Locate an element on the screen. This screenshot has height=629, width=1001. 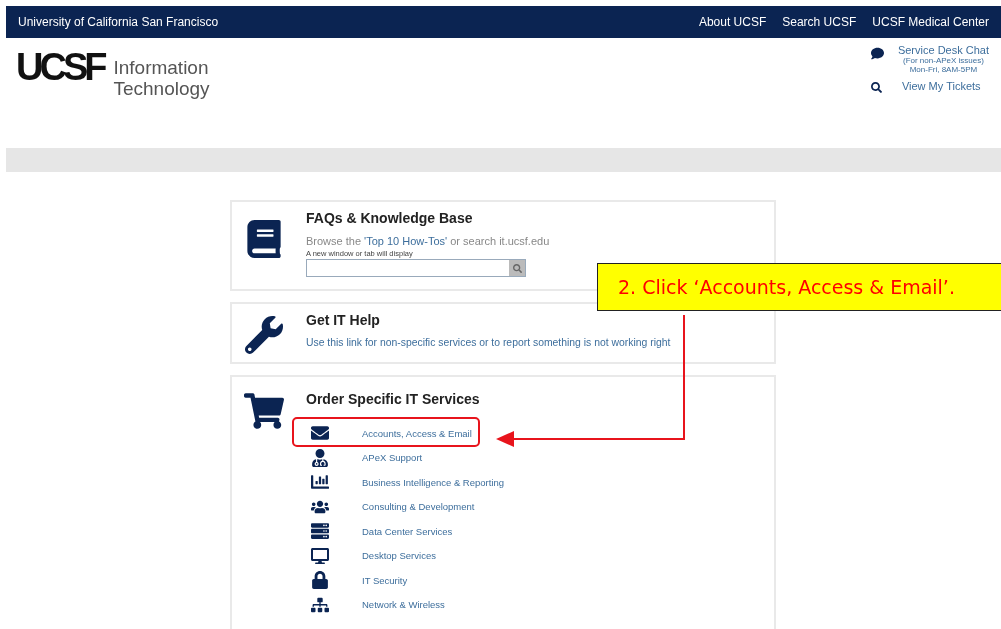
faq-text: Browse the 'Top 10 How-Tos' or search it.ucsf.edu is located at coordinates (428, 241).